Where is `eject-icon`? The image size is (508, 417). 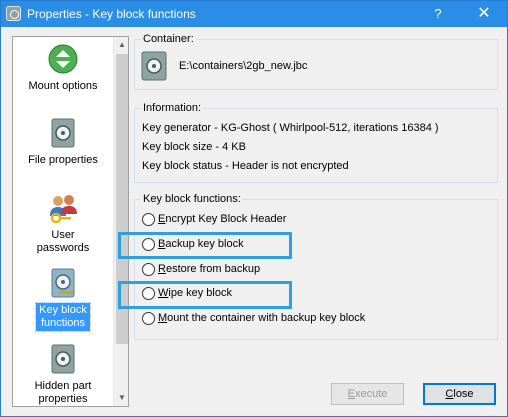 eject-icon is located at coordinates (63, 59).